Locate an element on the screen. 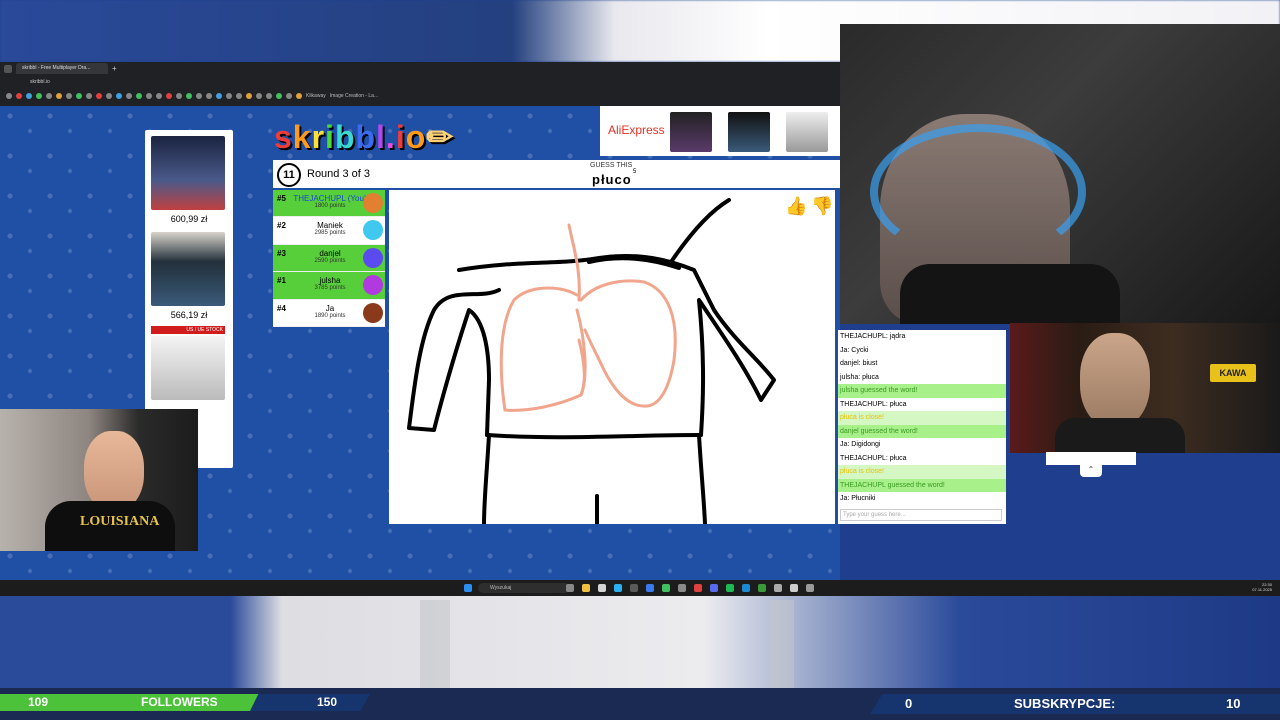 This screenshot has width=1280, height=720. drawing is located at coordinates (591, 362).